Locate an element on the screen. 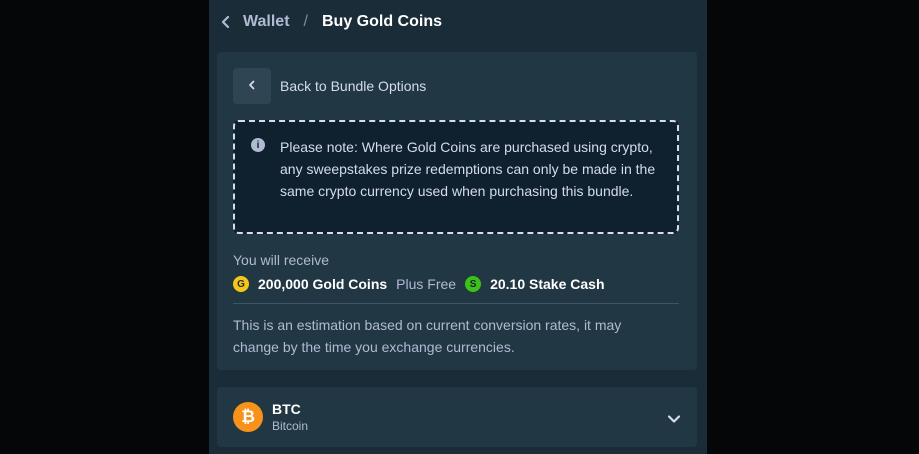  bitcoin-icon: ₿ is located at coordinates (248, 417).